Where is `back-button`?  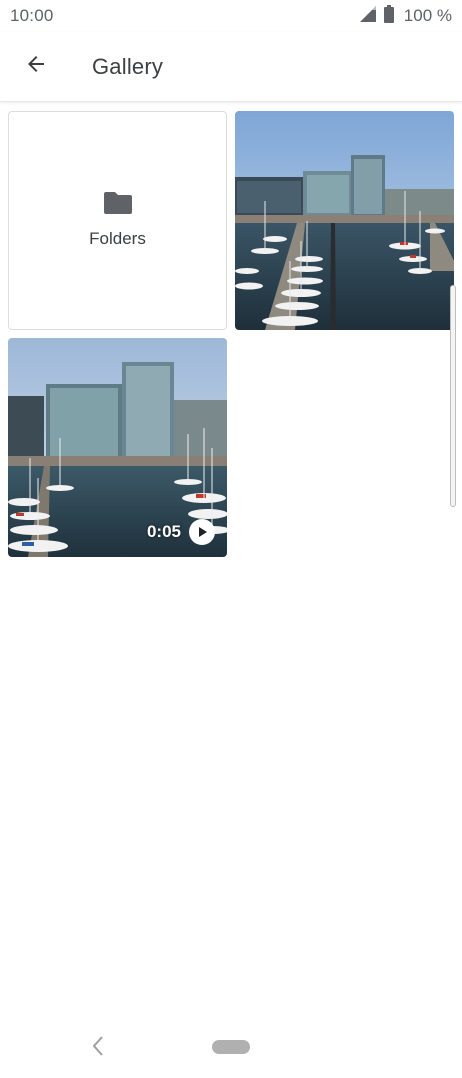
back-button is located at coordinates (36, 67).